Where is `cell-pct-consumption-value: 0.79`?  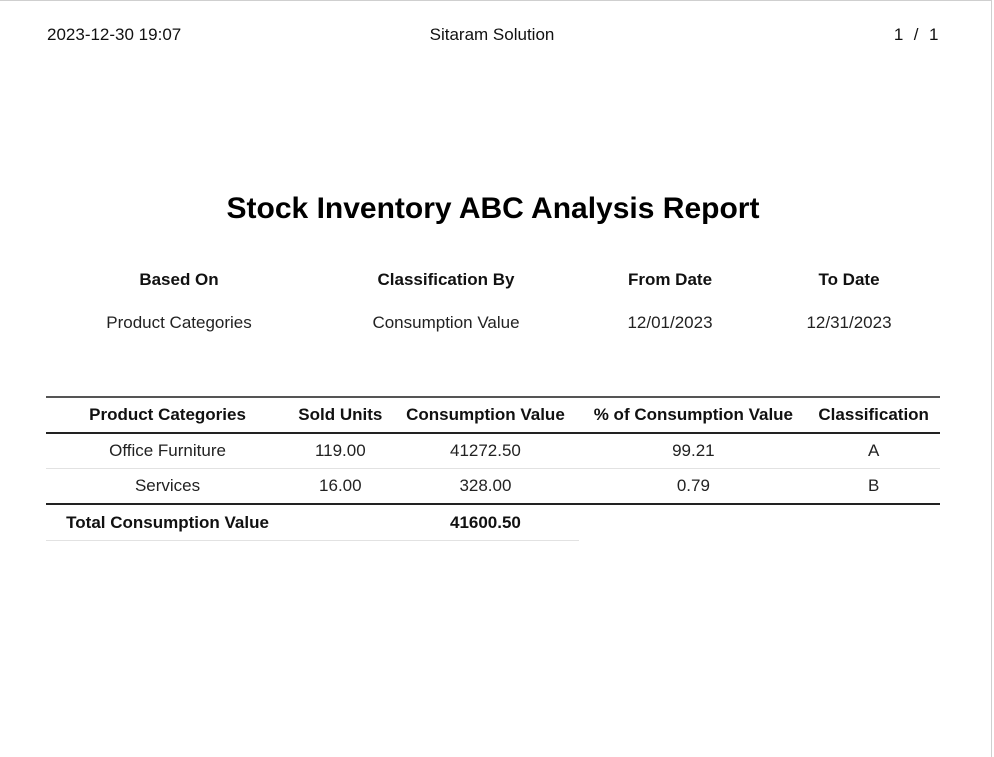 cell-pct-consumption-value: 0.79 is located at coordinates (693, 486).